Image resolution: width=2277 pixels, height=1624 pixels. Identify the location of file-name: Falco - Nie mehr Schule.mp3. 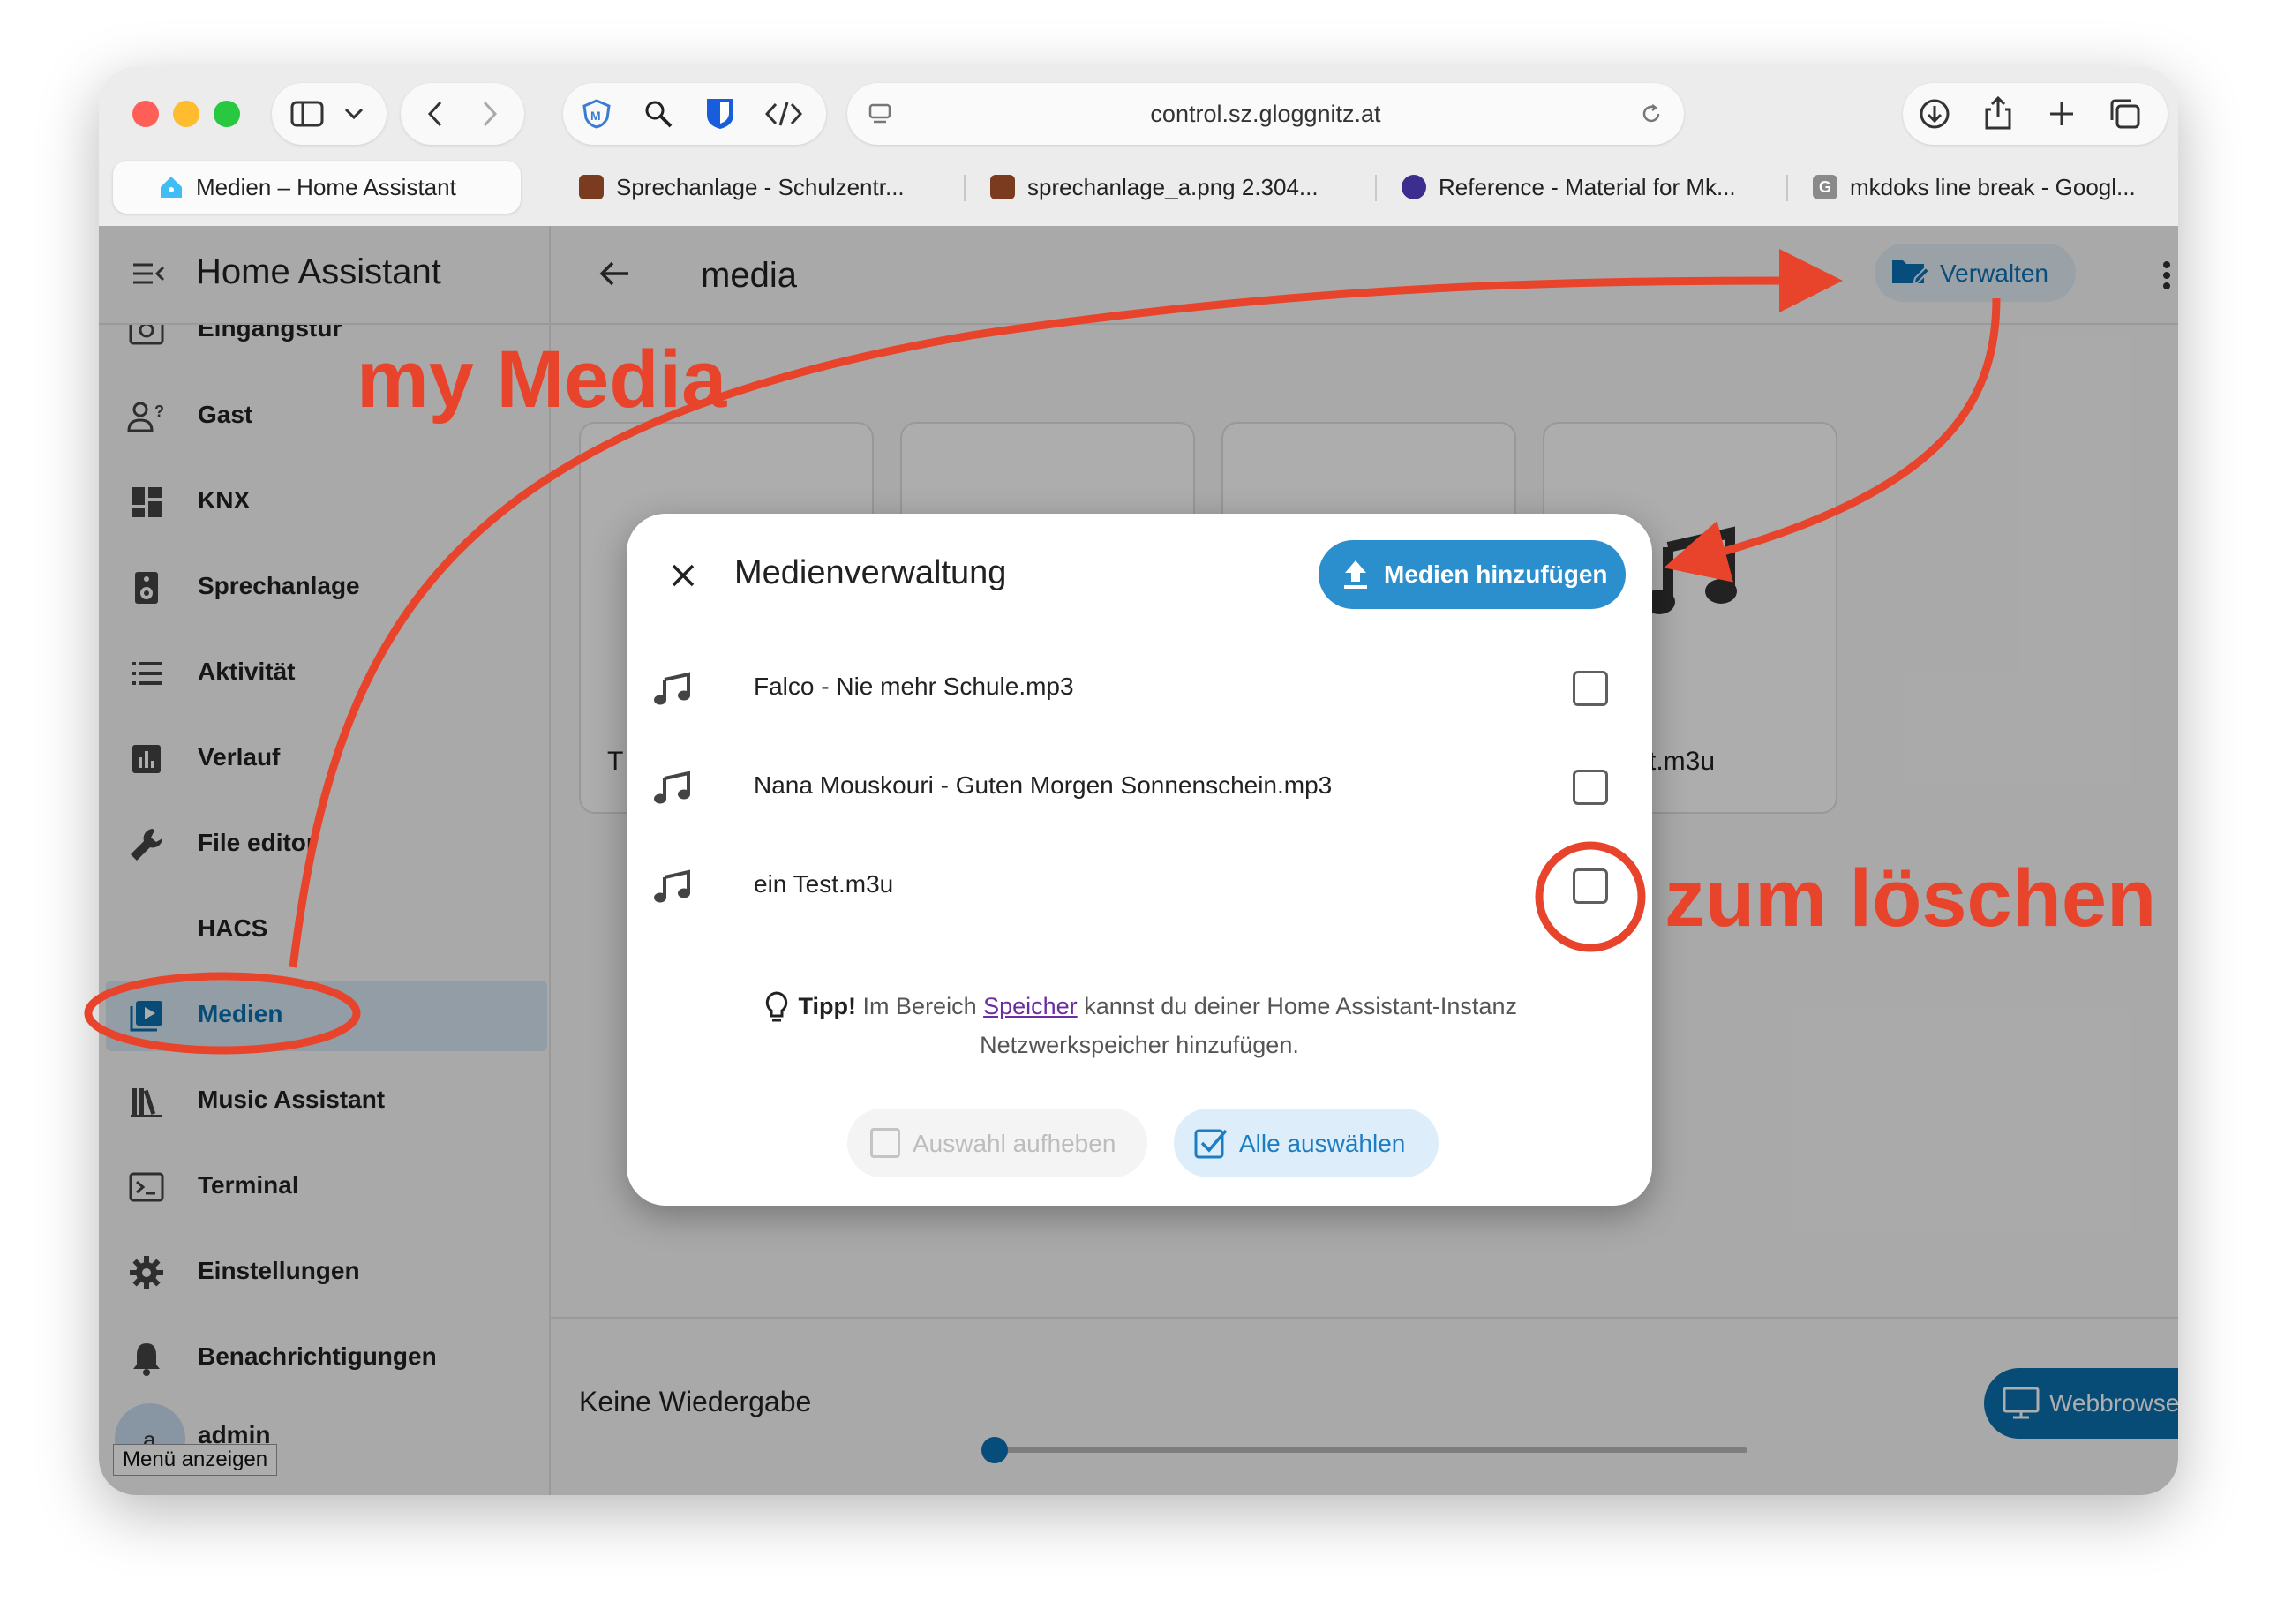
(914, 686).